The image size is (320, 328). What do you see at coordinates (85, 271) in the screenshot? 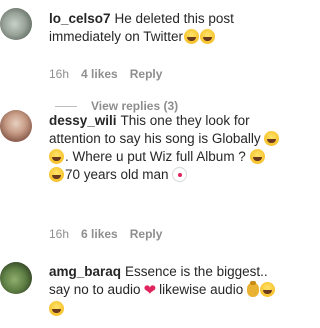
I see `comment-username: amg_baraq` at bounding box center [85, 271].